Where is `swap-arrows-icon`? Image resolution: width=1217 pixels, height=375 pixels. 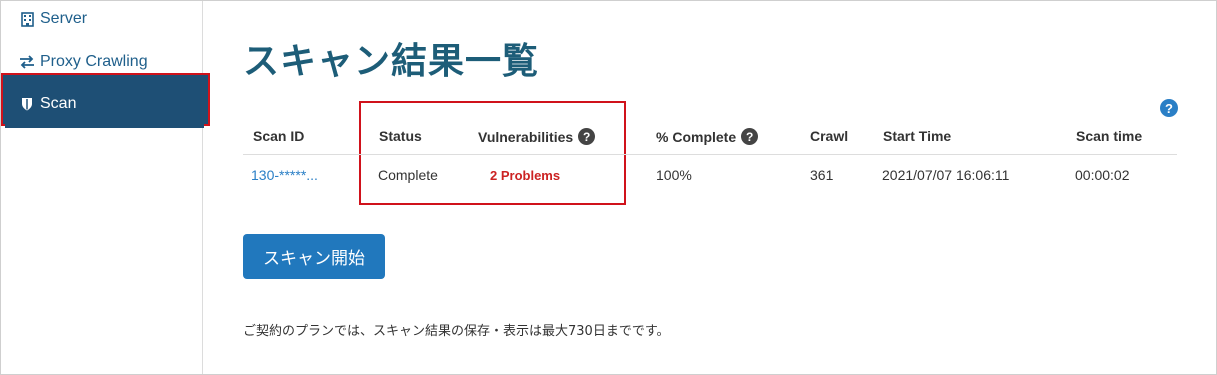
swap-arrows-icon is located at coordinates (27, 62).